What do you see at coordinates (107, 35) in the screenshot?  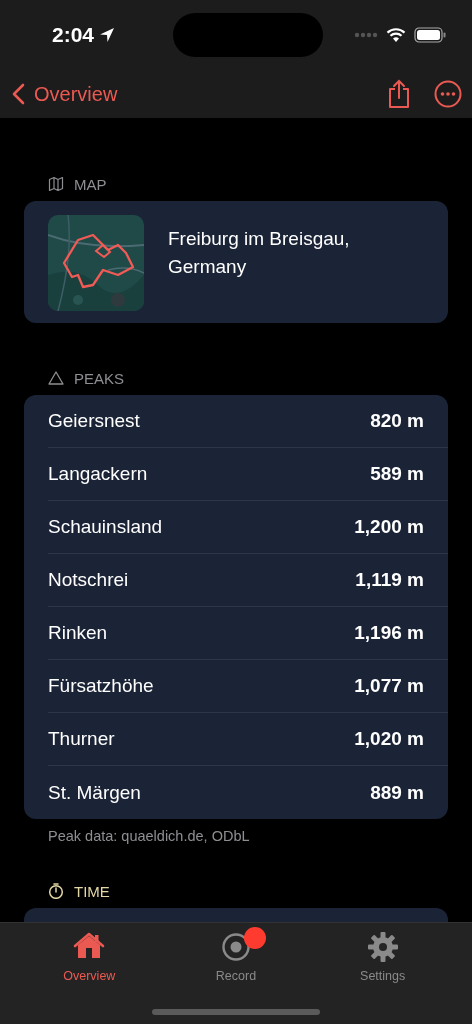 I see `location-arrow-icon` at bounding box center [107, 35].